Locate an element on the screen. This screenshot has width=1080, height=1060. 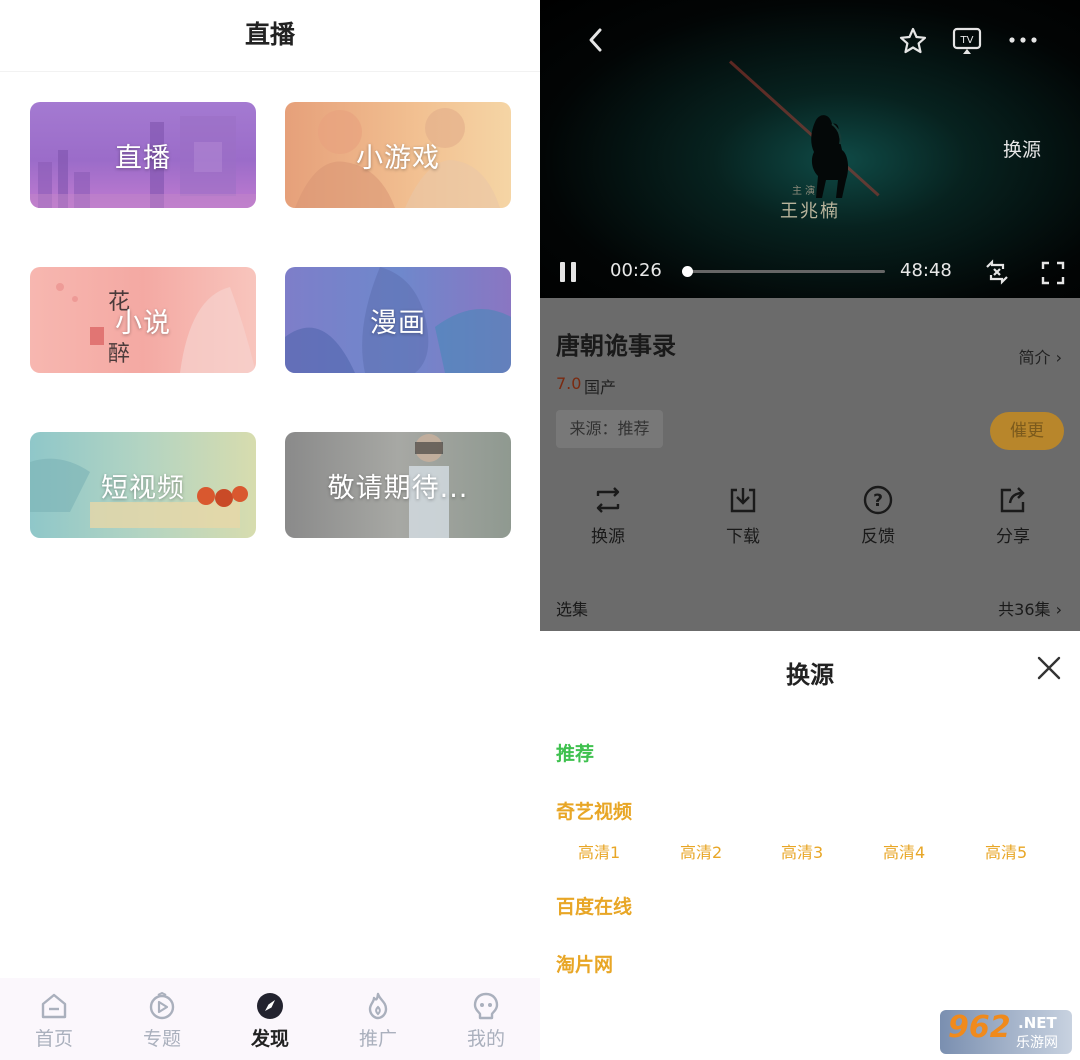
nav-label: 我的 is located at coordinates (485, 1039).